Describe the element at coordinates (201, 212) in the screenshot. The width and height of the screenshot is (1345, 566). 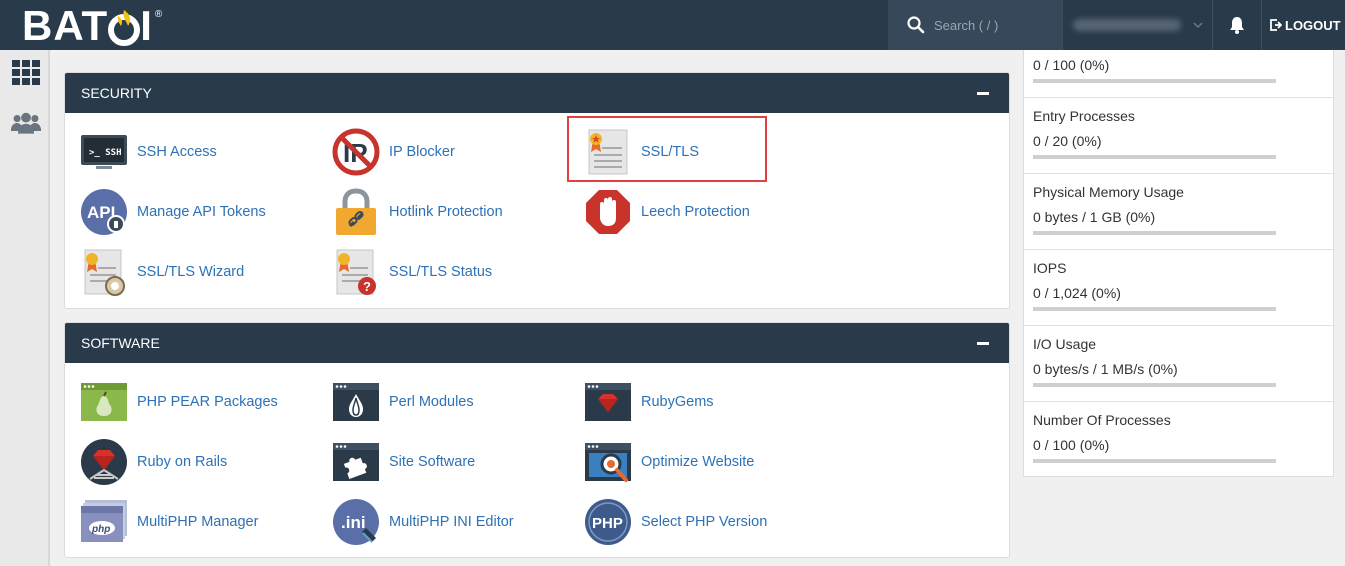
I see `item-label: Manage API Tokens` at that location.